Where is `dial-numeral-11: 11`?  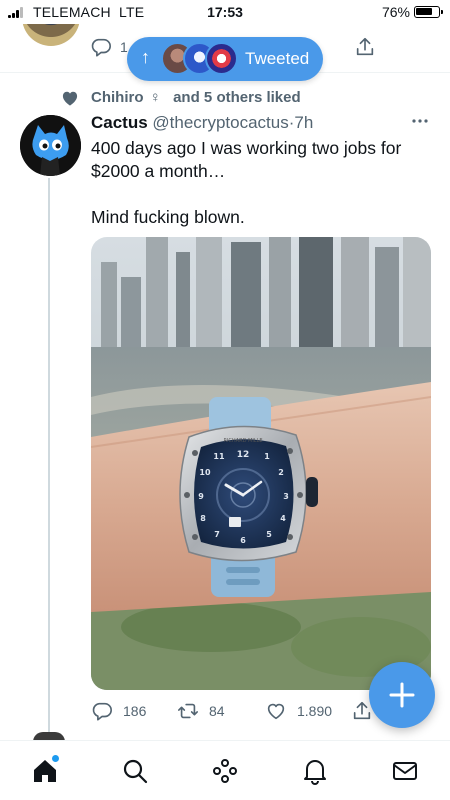 dial-numeral-11: 11 is located at coordinates (219, 456).